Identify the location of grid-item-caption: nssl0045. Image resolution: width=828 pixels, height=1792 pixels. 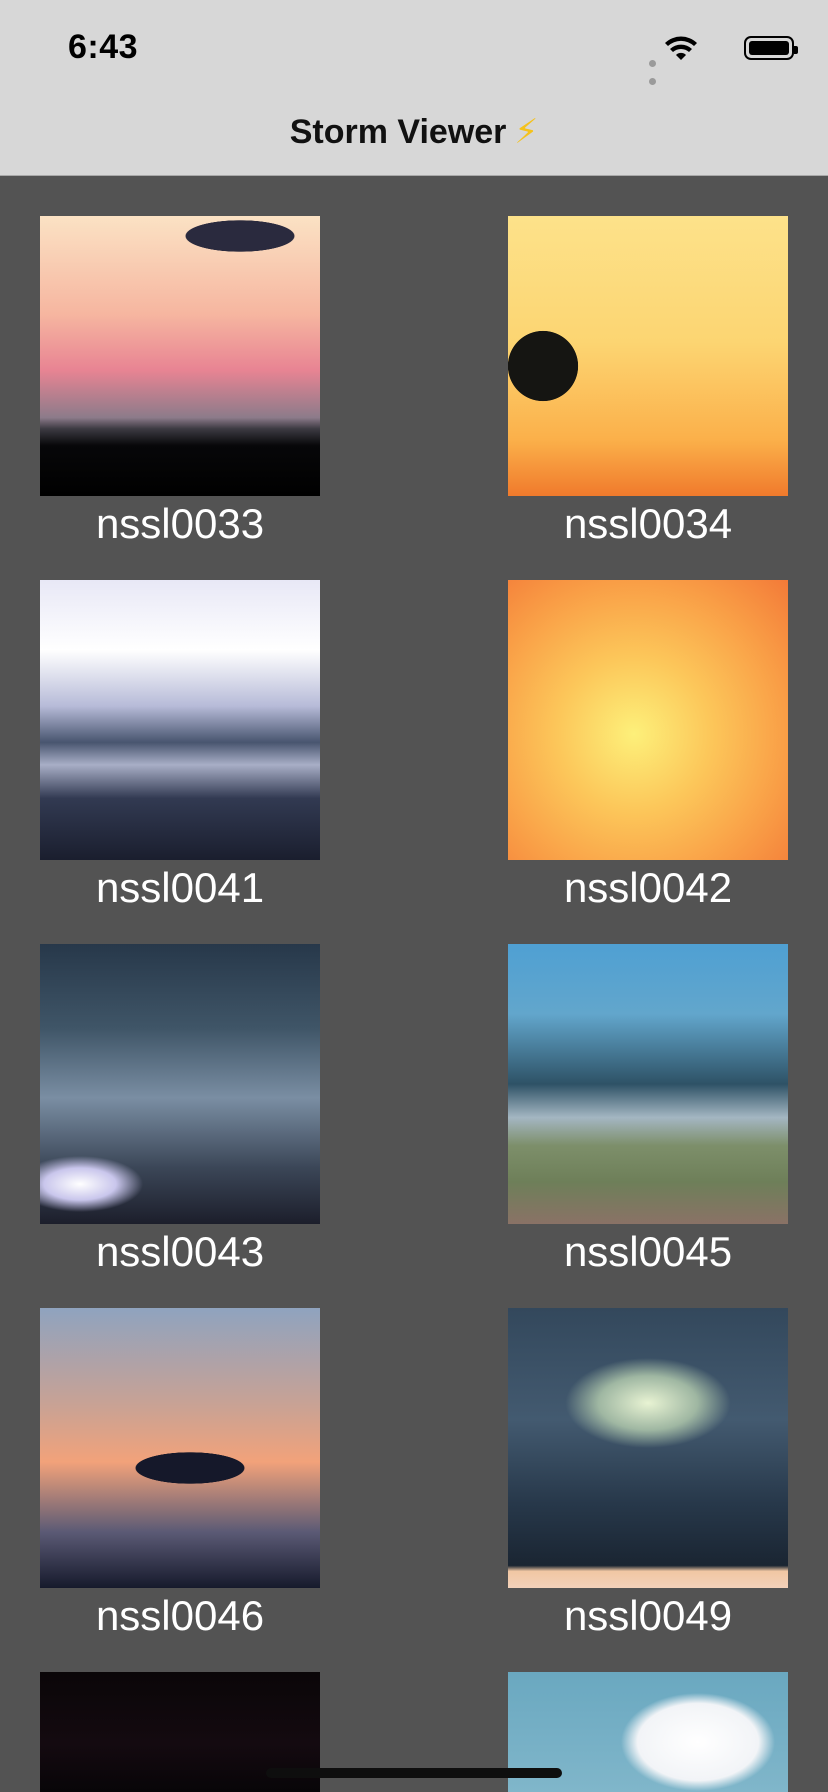
(648, 1251).